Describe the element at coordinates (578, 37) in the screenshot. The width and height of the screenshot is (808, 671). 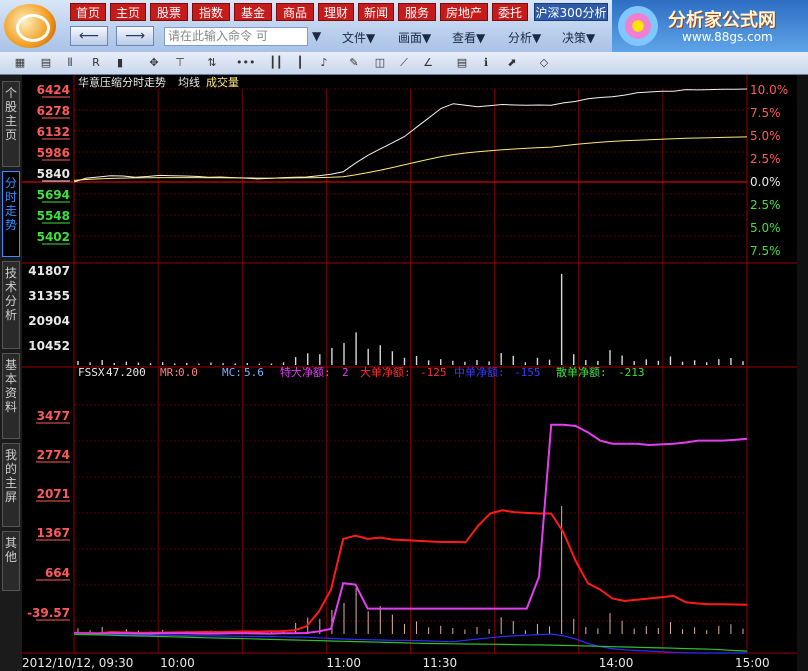
I see `menu-item-4: 决策▼` at that location.